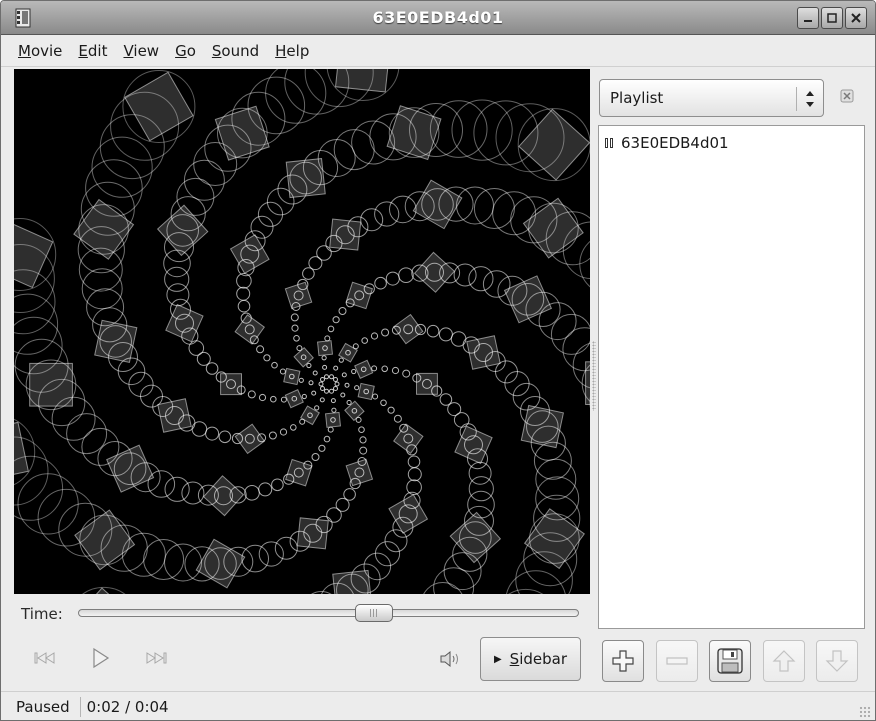 The width and height of the screenshot is (876, 721). Describe the element at coordinates (292, 51) in the screenshot. I see `menu-help: Help` at that location.